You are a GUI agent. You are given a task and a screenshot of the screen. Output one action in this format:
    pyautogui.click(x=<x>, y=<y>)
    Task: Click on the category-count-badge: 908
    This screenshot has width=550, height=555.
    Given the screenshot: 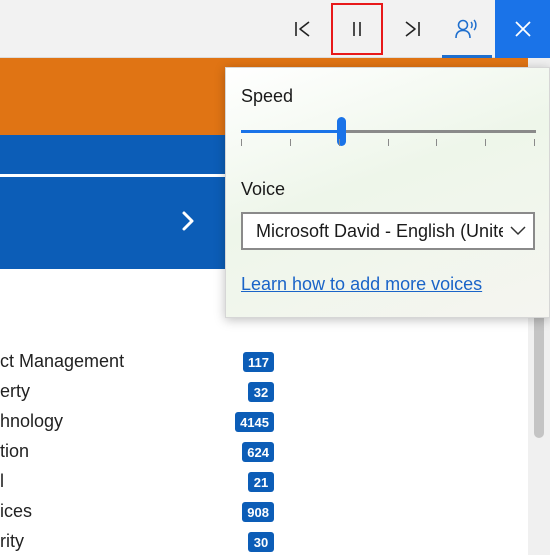 What is the action you would take?
    pyautogui.click(x=258, y=512)
    